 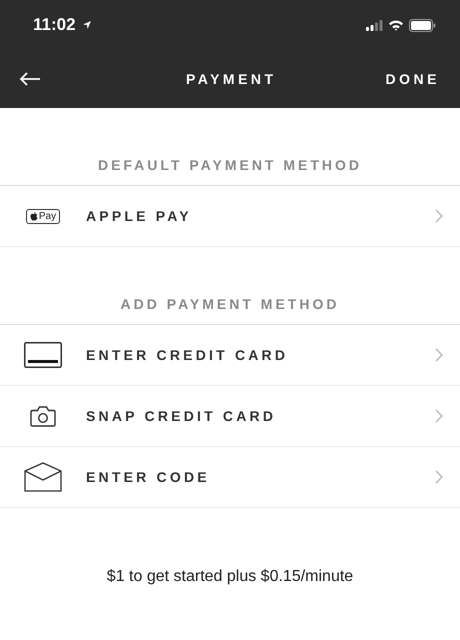 What do you see at coordinates (230, 216) in the screenshot?
I see `payment-method-row: Pay APPLE PAY` at bounding box center [230, 216].